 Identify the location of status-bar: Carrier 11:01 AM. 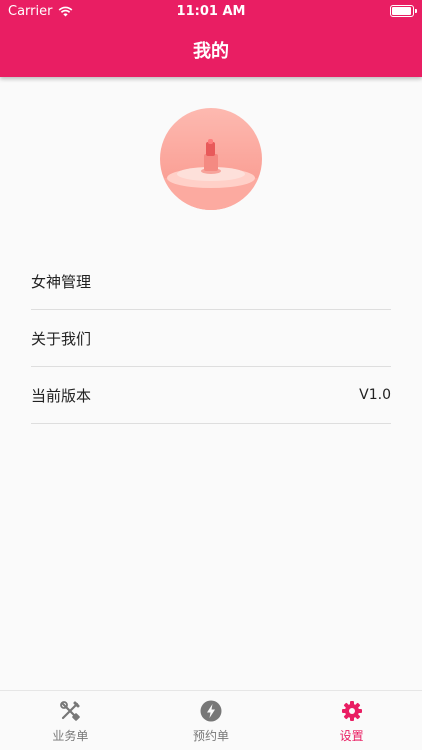
(211, 11).